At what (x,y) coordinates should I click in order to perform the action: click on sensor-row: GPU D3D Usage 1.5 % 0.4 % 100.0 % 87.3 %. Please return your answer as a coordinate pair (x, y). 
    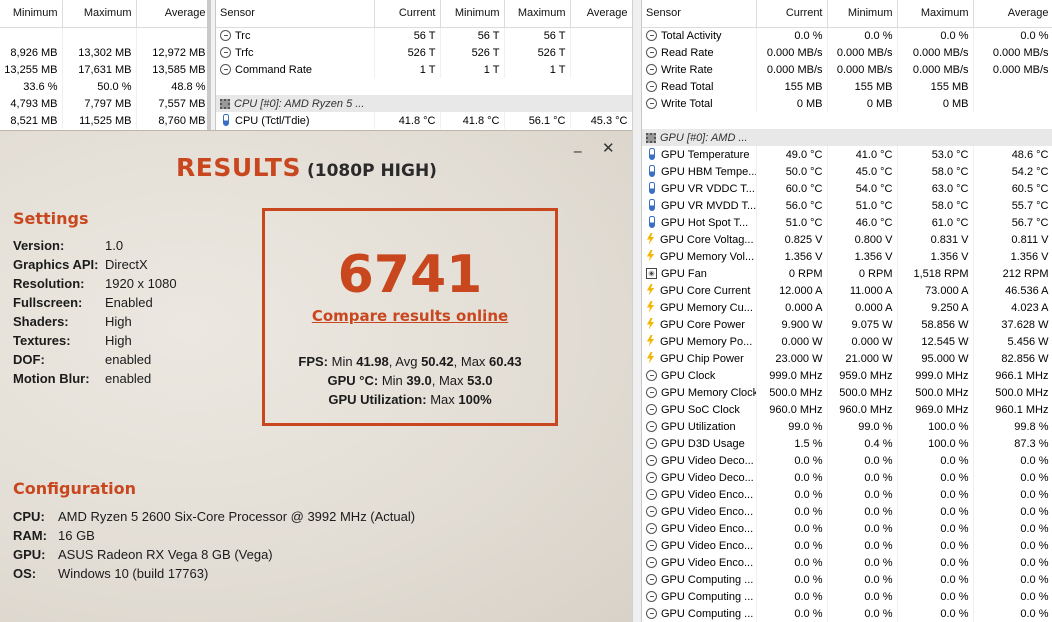
    Looking at the image, I should click on (847, 443).